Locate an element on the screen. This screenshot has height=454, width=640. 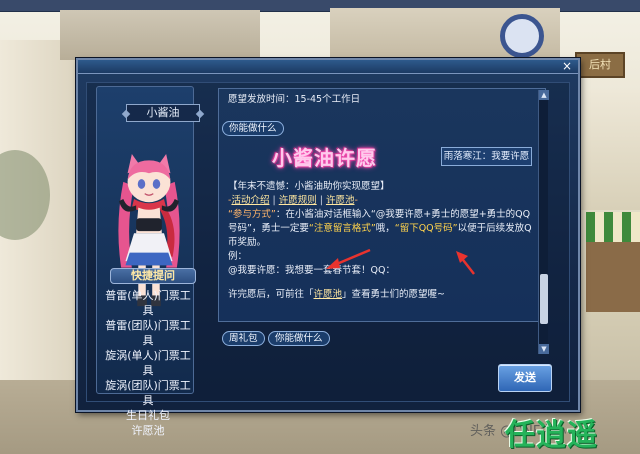
quick-item-vortex-team: 旋涡(团队)门票工具 is located at coordinates (148, 393).